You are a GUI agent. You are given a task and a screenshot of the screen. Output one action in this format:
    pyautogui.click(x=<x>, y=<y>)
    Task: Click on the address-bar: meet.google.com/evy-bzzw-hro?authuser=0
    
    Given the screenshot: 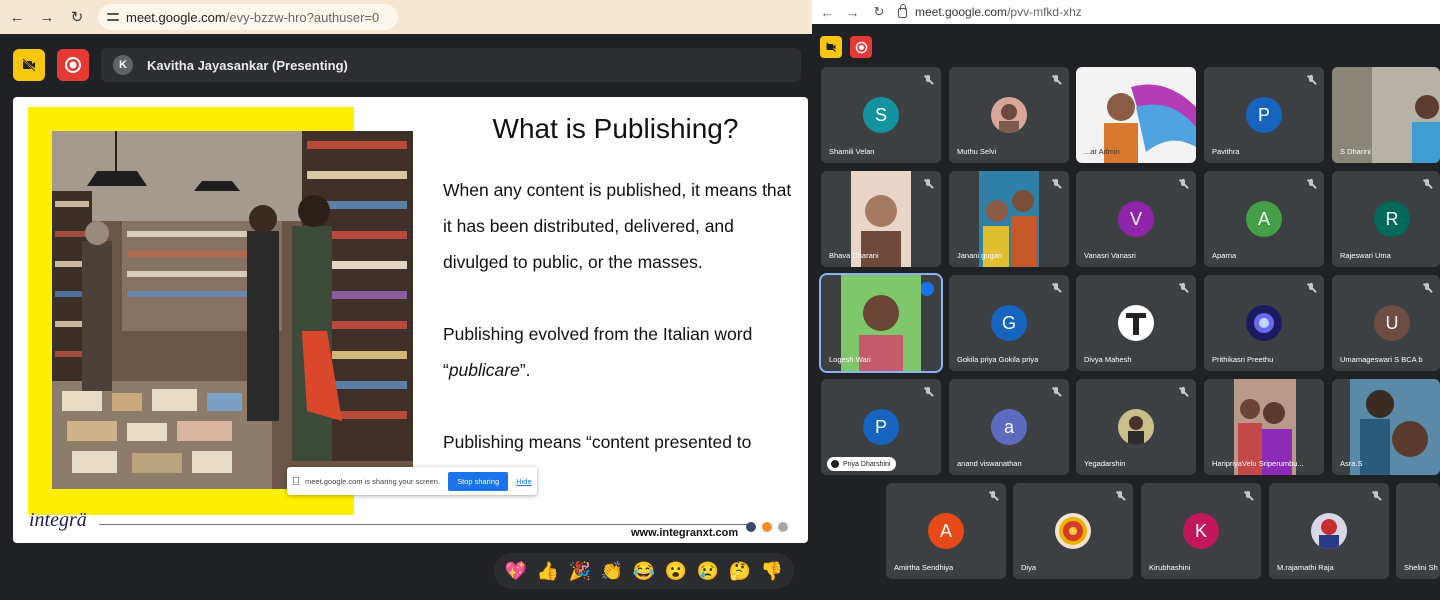 What is the action you would take?
    pyautogui.click(x=248, y=17)
    